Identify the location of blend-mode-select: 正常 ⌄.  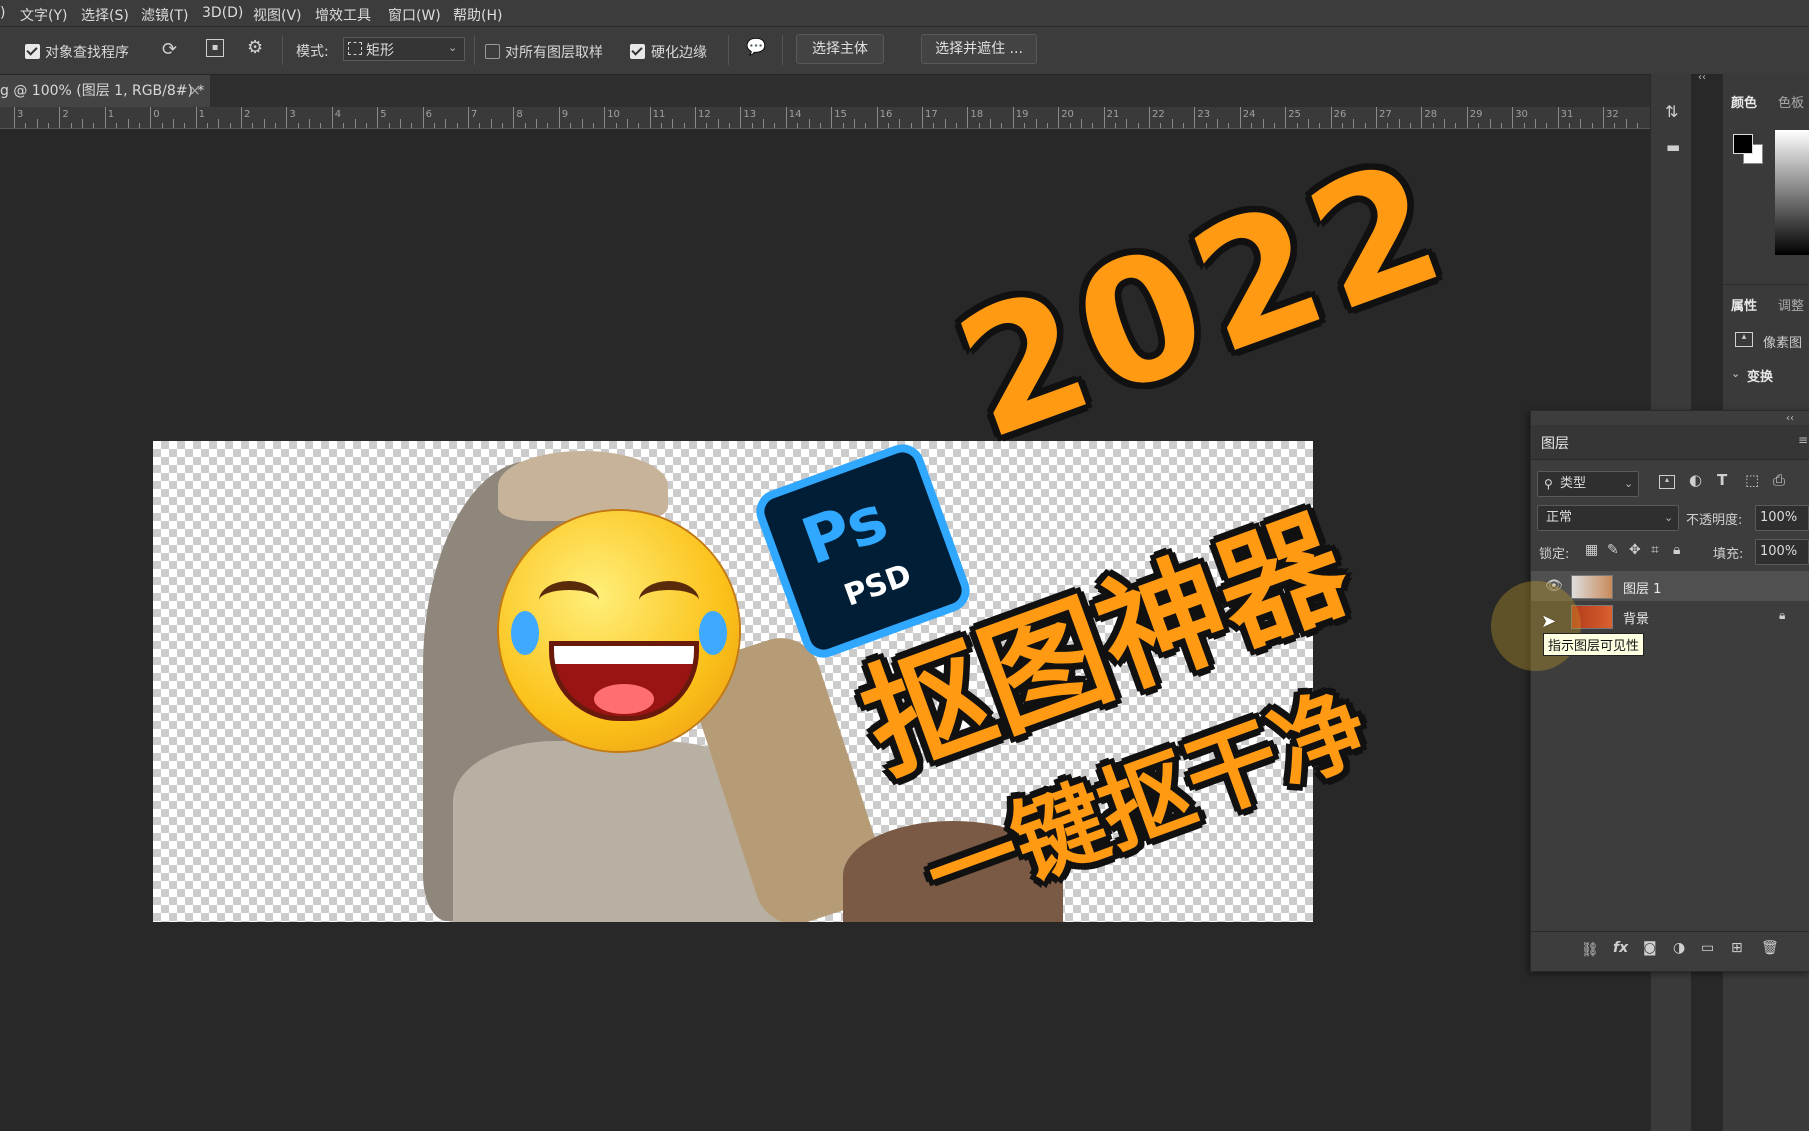
(1608, 518).